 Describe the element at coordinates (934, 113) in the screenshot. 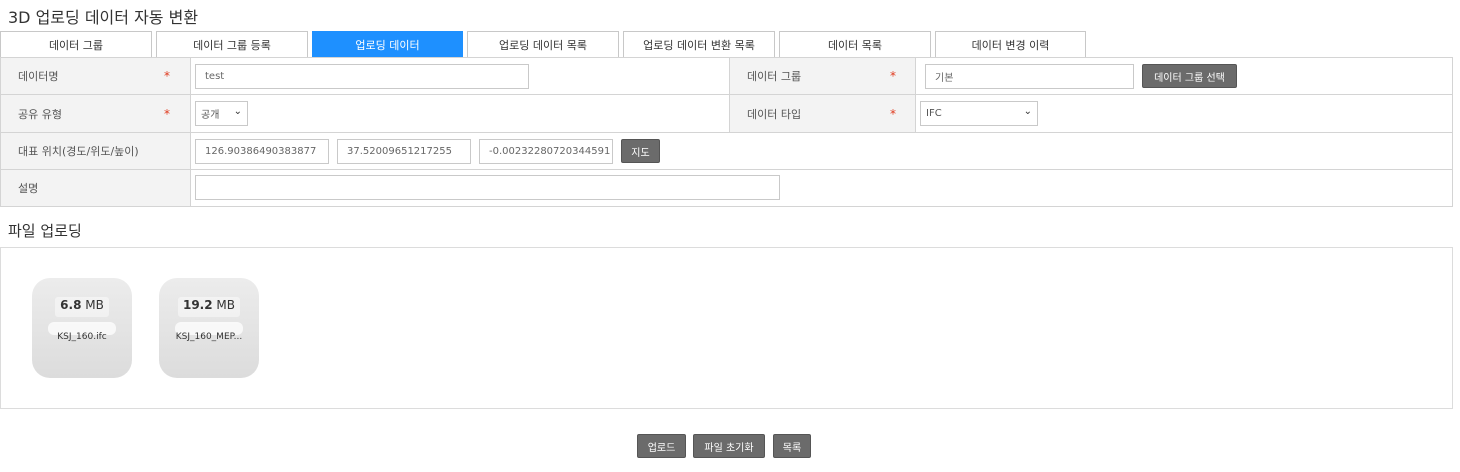

I see `data-type-value: IFC` at that location.